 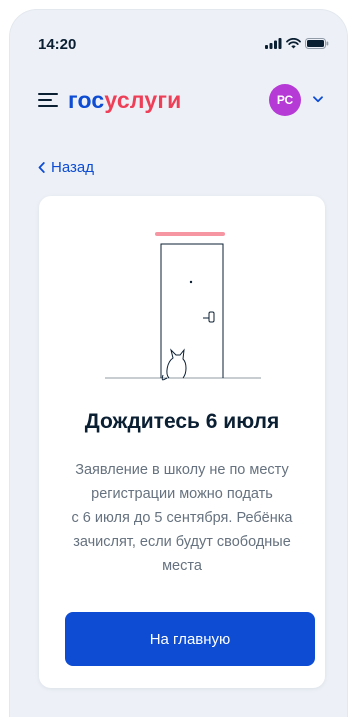 I want to click on back-label: Назад, so click(x=72, y=167).